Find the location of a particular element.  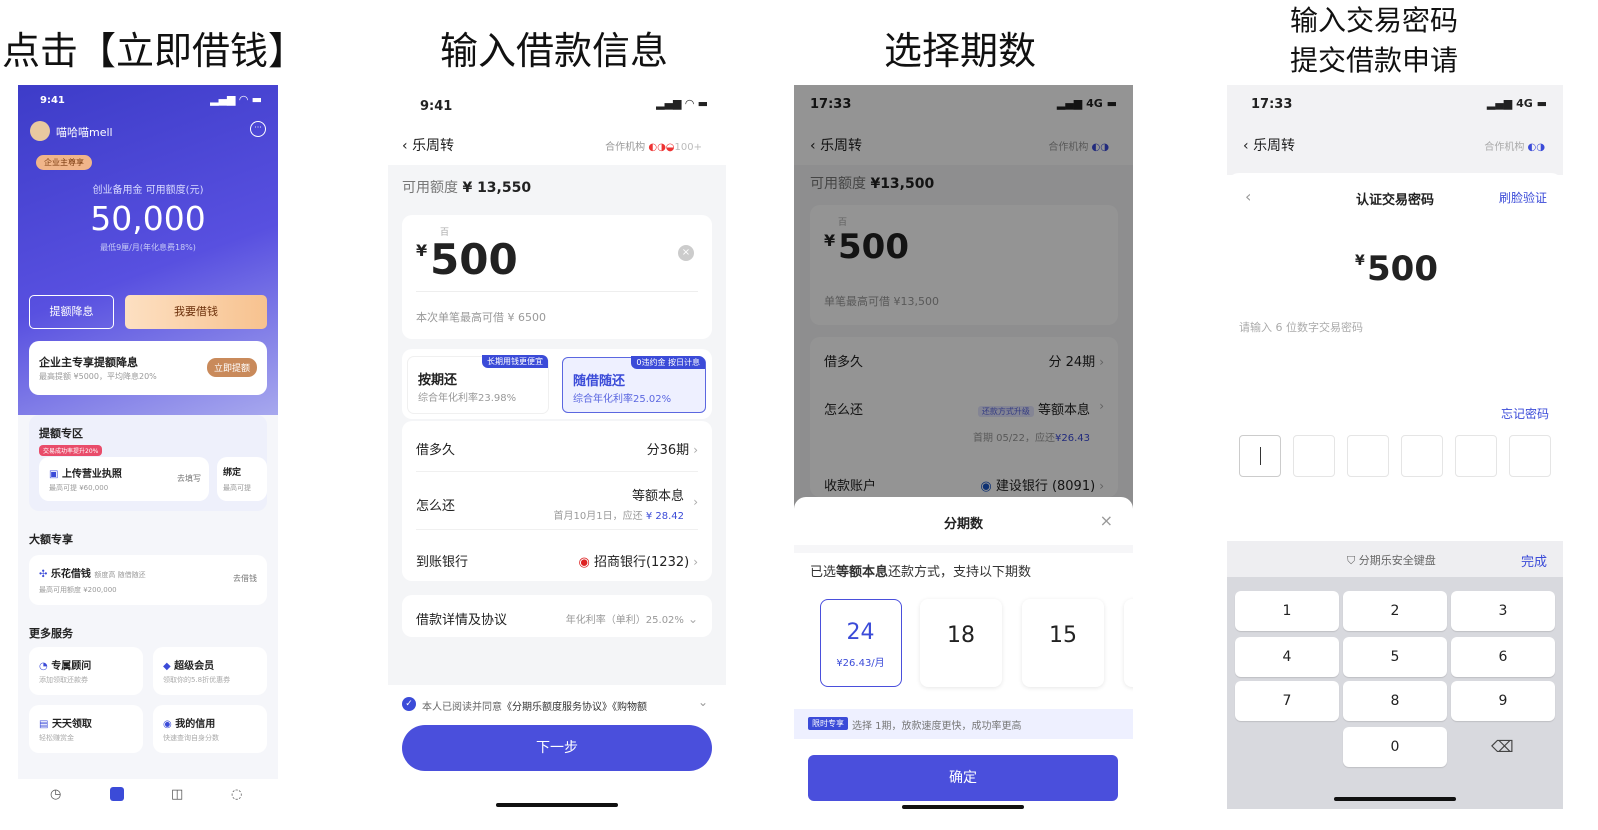

service-credit: ◉ 我的信用 快速查询自身分数 is located at coordinates (210, 729).